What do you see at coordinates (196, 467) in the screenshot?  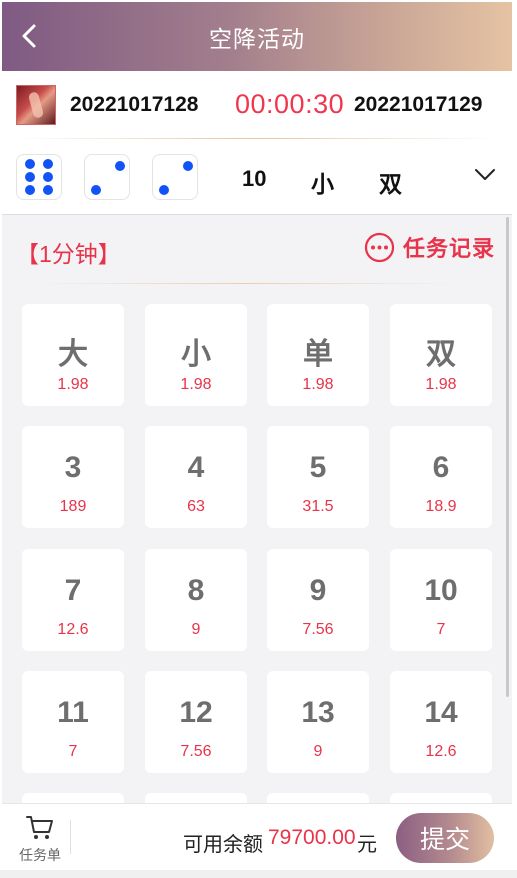 I see `bet-option-label: 4` at bounding box center [196, 467].